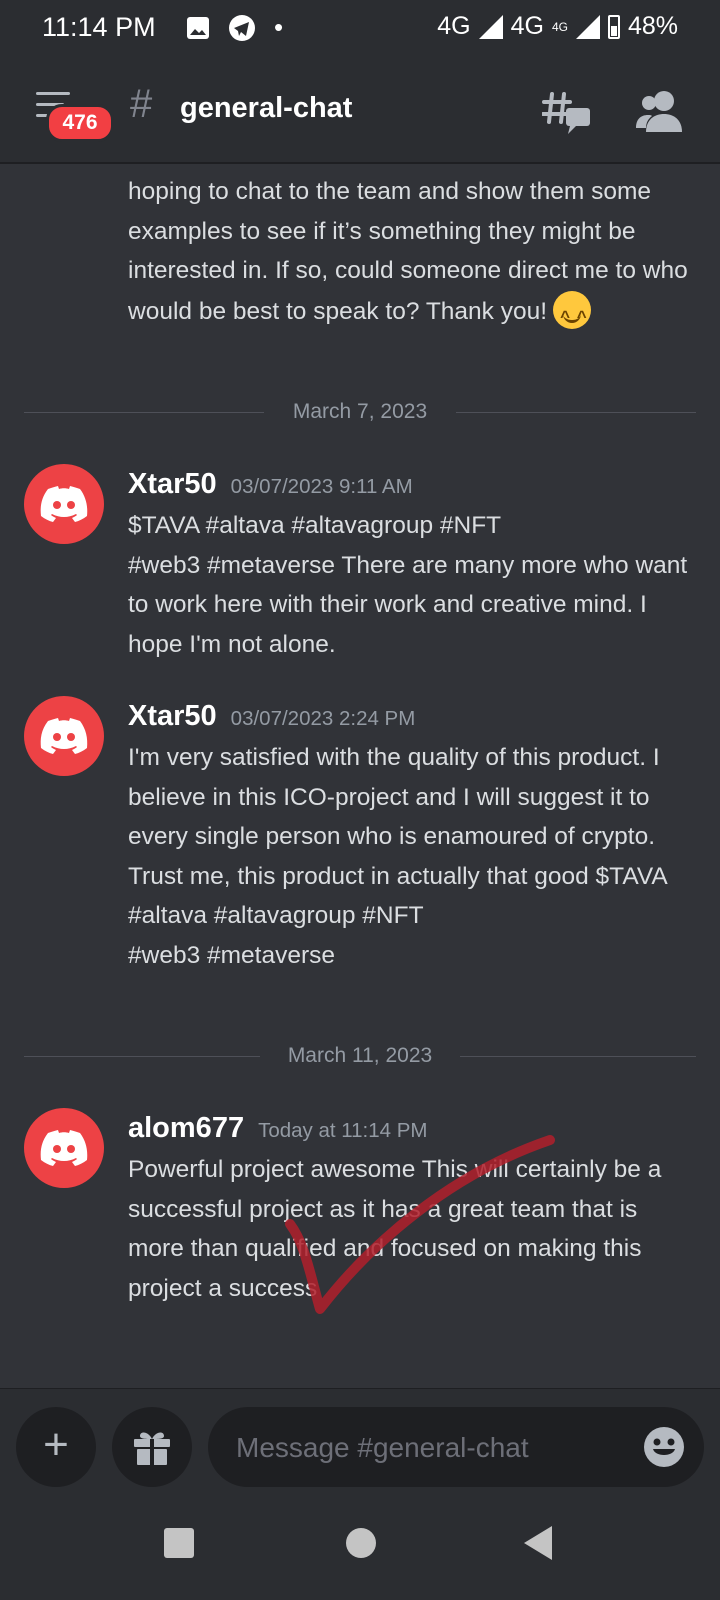 Image resolution: width=720 pixels, height=1600 pixels. Describe the element at coordinates (343, 1130) in the screenshot. I see `message-timestamp: Today at 11:14 PM` at that location.